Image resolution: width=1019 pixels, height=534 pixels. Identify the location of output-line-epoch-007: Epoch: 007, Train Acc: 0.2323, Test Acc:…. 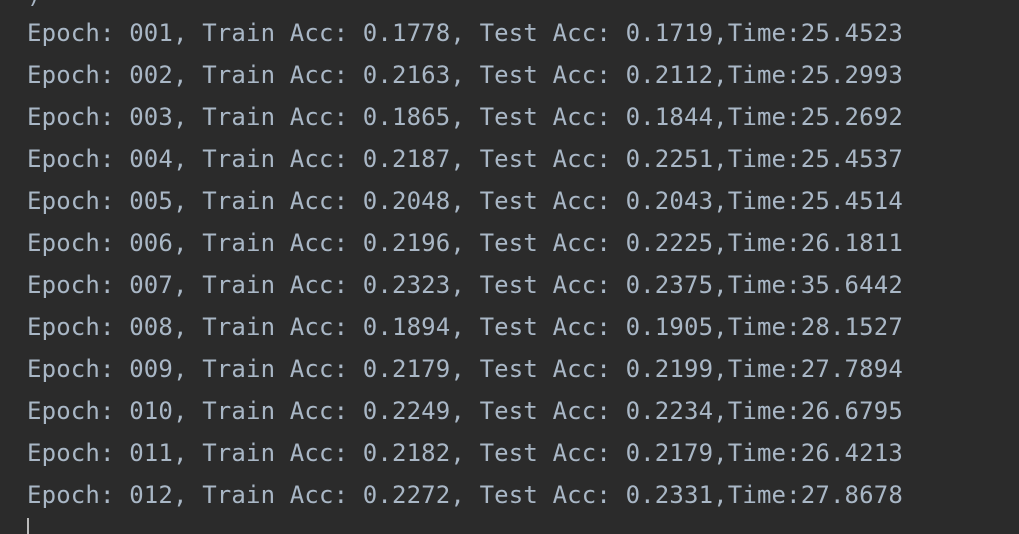
(465, 285).